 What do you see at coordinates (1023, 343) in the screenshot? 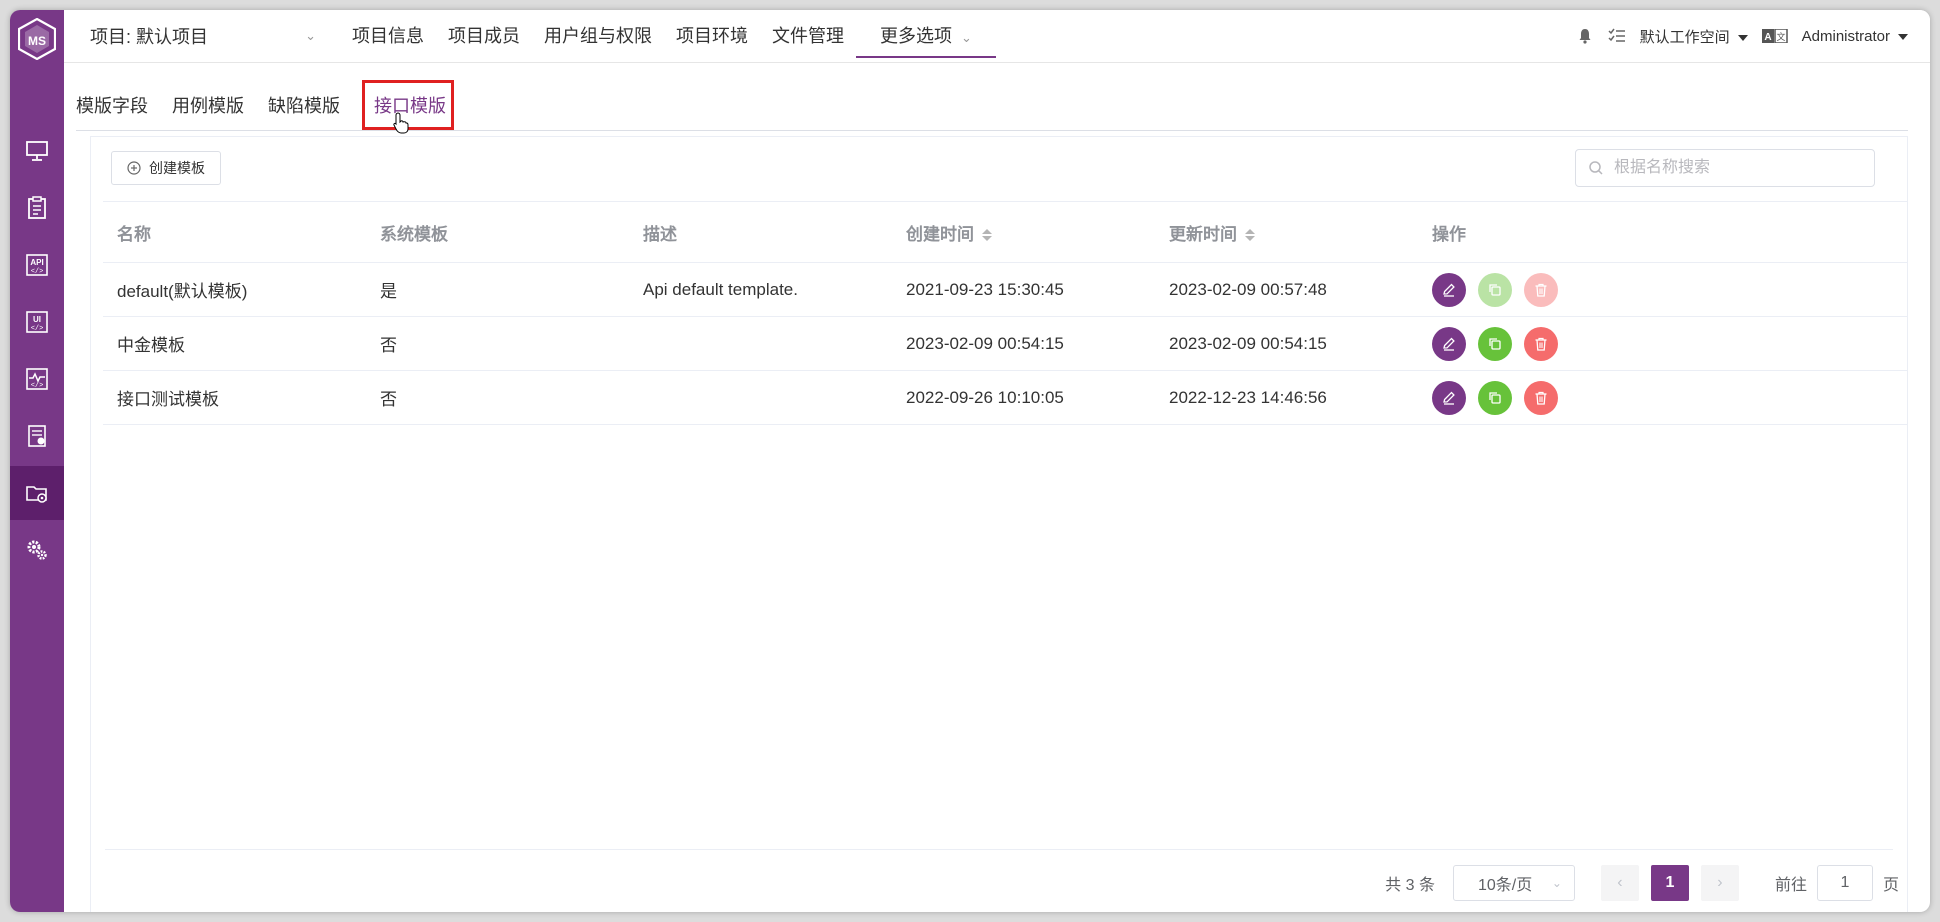
I see `cell-created-time: 2023-02-09 00:54:15` at bounding box center [1023, 343].